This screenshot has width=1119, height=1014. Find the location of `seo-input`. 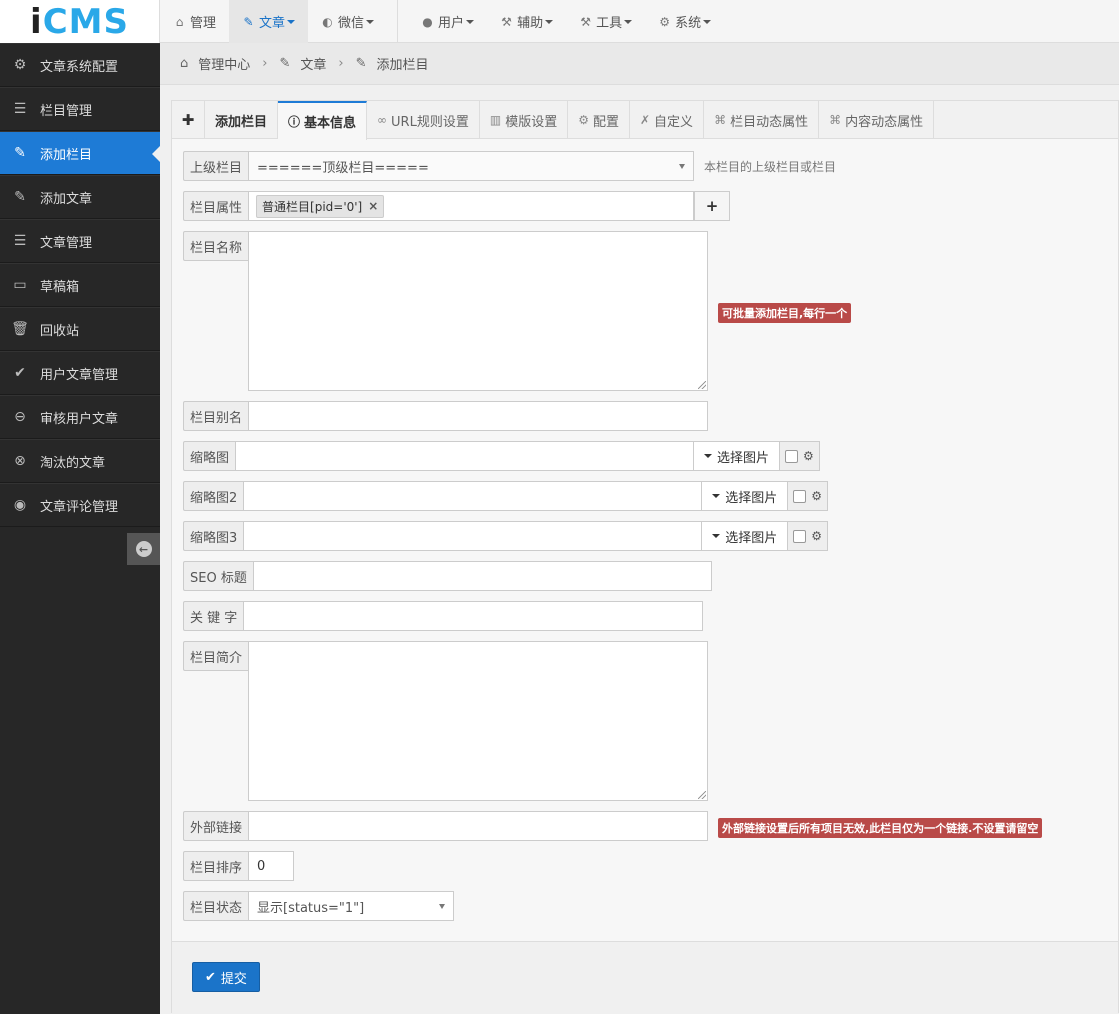

seo-input is located at coordinates (482, 576).